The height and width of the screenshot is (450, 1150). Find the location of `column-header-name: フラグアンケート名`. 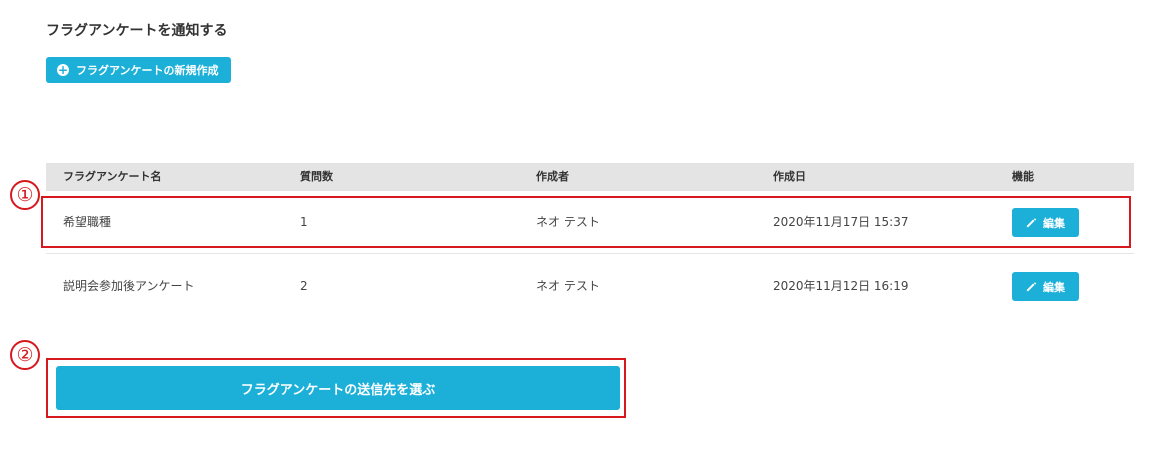

column-header-name: フラグアンケート名 is located at coordinates (112, 176).